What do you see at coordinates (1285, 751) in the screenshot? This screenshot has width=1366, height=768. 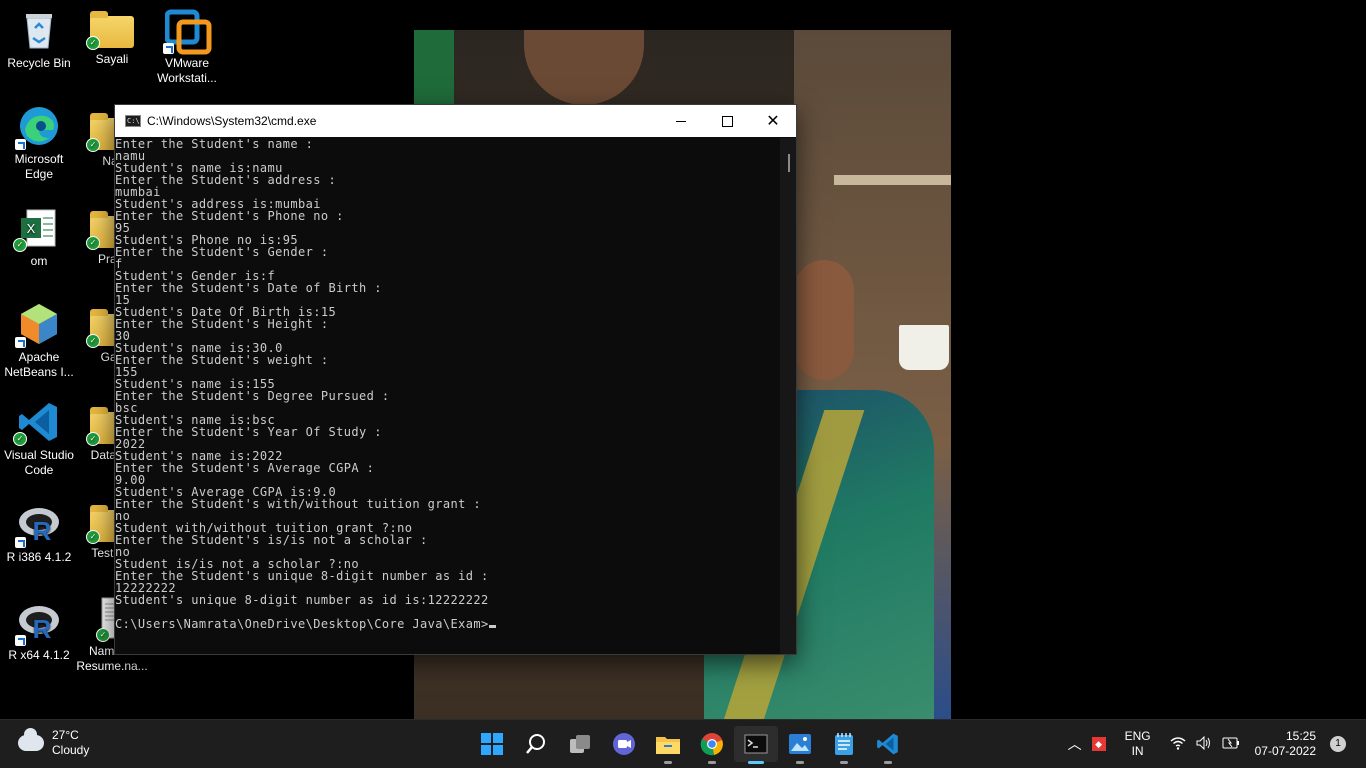 I see `clock-date: 07-07-2022` at bounding box center [1285, 751].